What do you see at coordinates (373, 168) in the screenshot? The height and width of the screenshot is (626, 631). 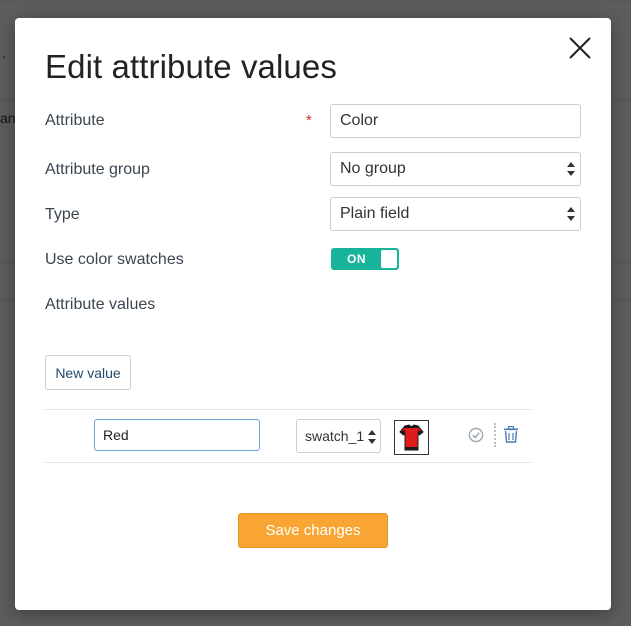 I see `attribute-group-value: No group` at bounding box center [373, 168].